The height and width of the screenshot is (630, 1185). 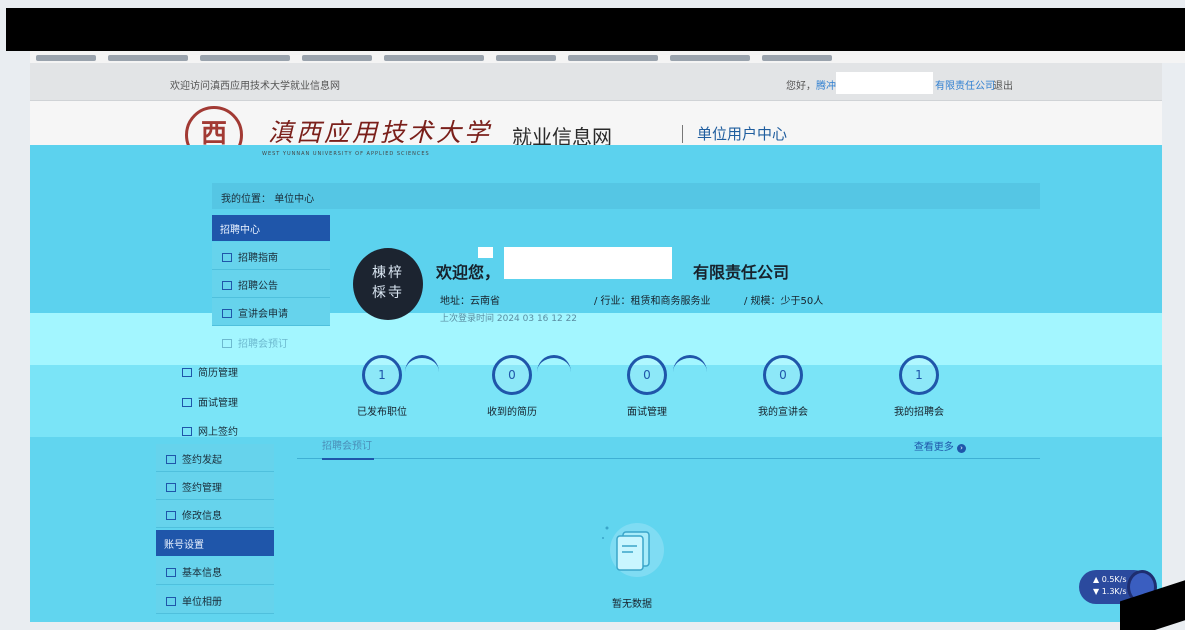 I want to click on company-industry: / 行业：租赁和商务服务业, so click(x=652, y=301).